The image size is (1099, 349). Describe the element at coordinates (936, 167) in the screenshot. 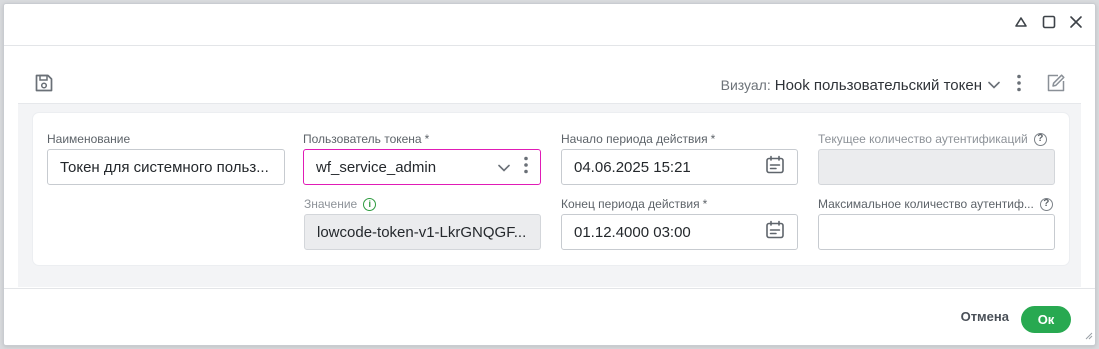

I see `current-auth-field` at that location.